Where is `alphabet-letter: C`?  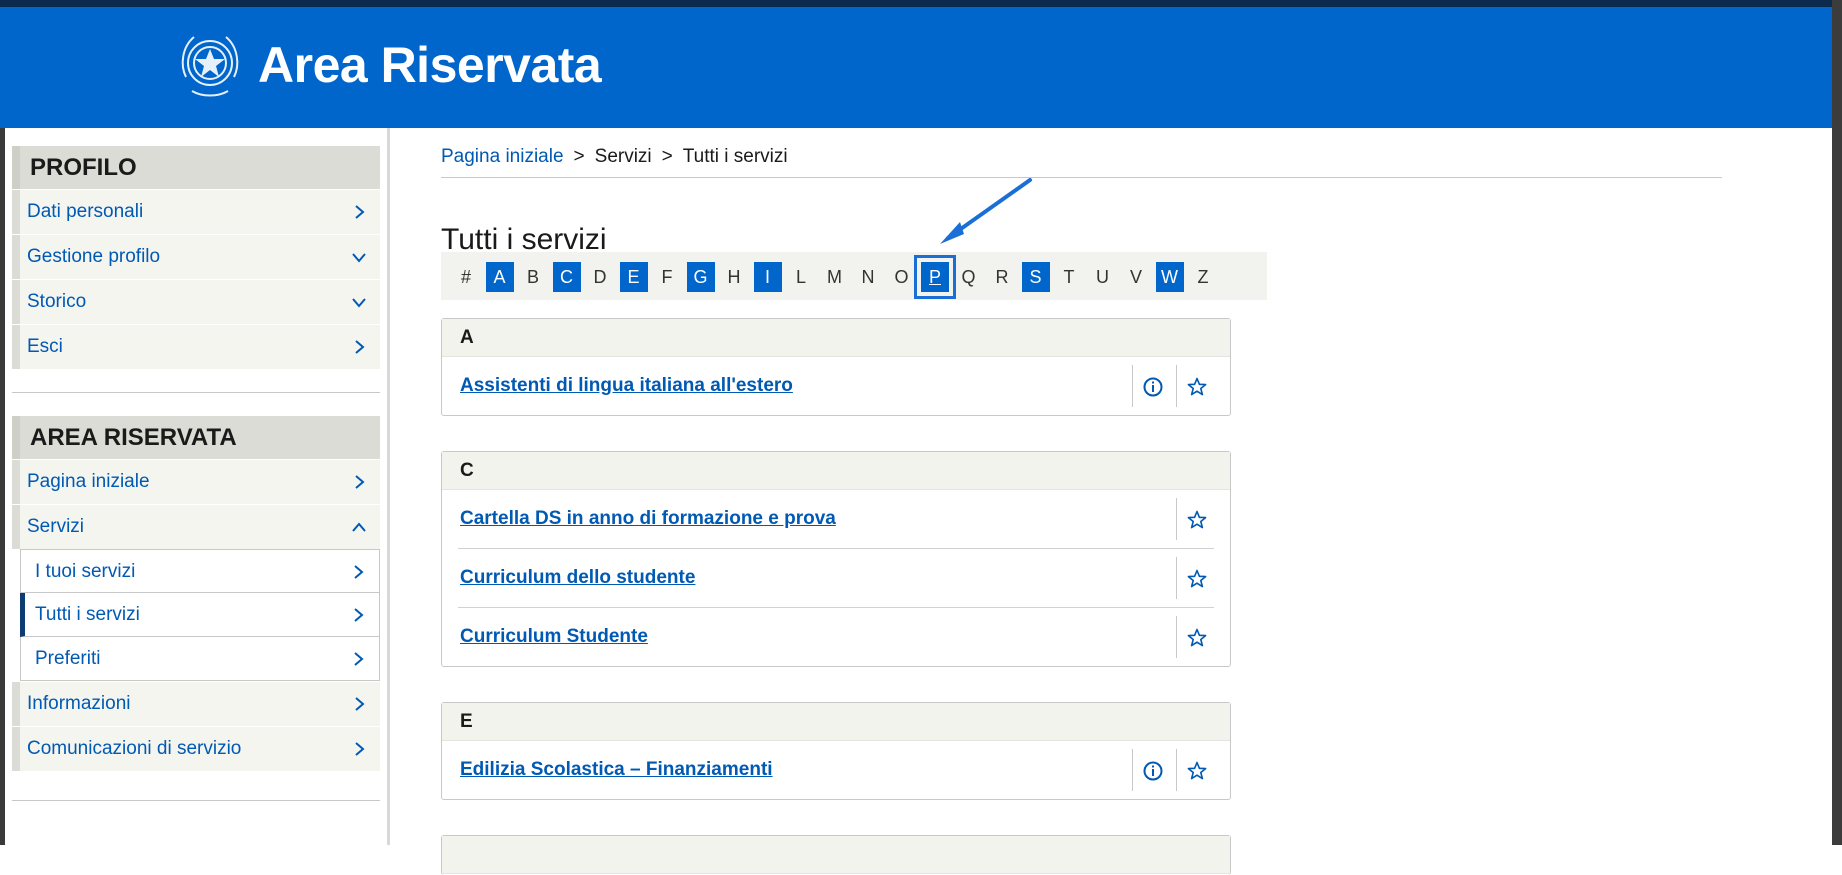
alphabet-letter: C is located at coordinates (566, 277).